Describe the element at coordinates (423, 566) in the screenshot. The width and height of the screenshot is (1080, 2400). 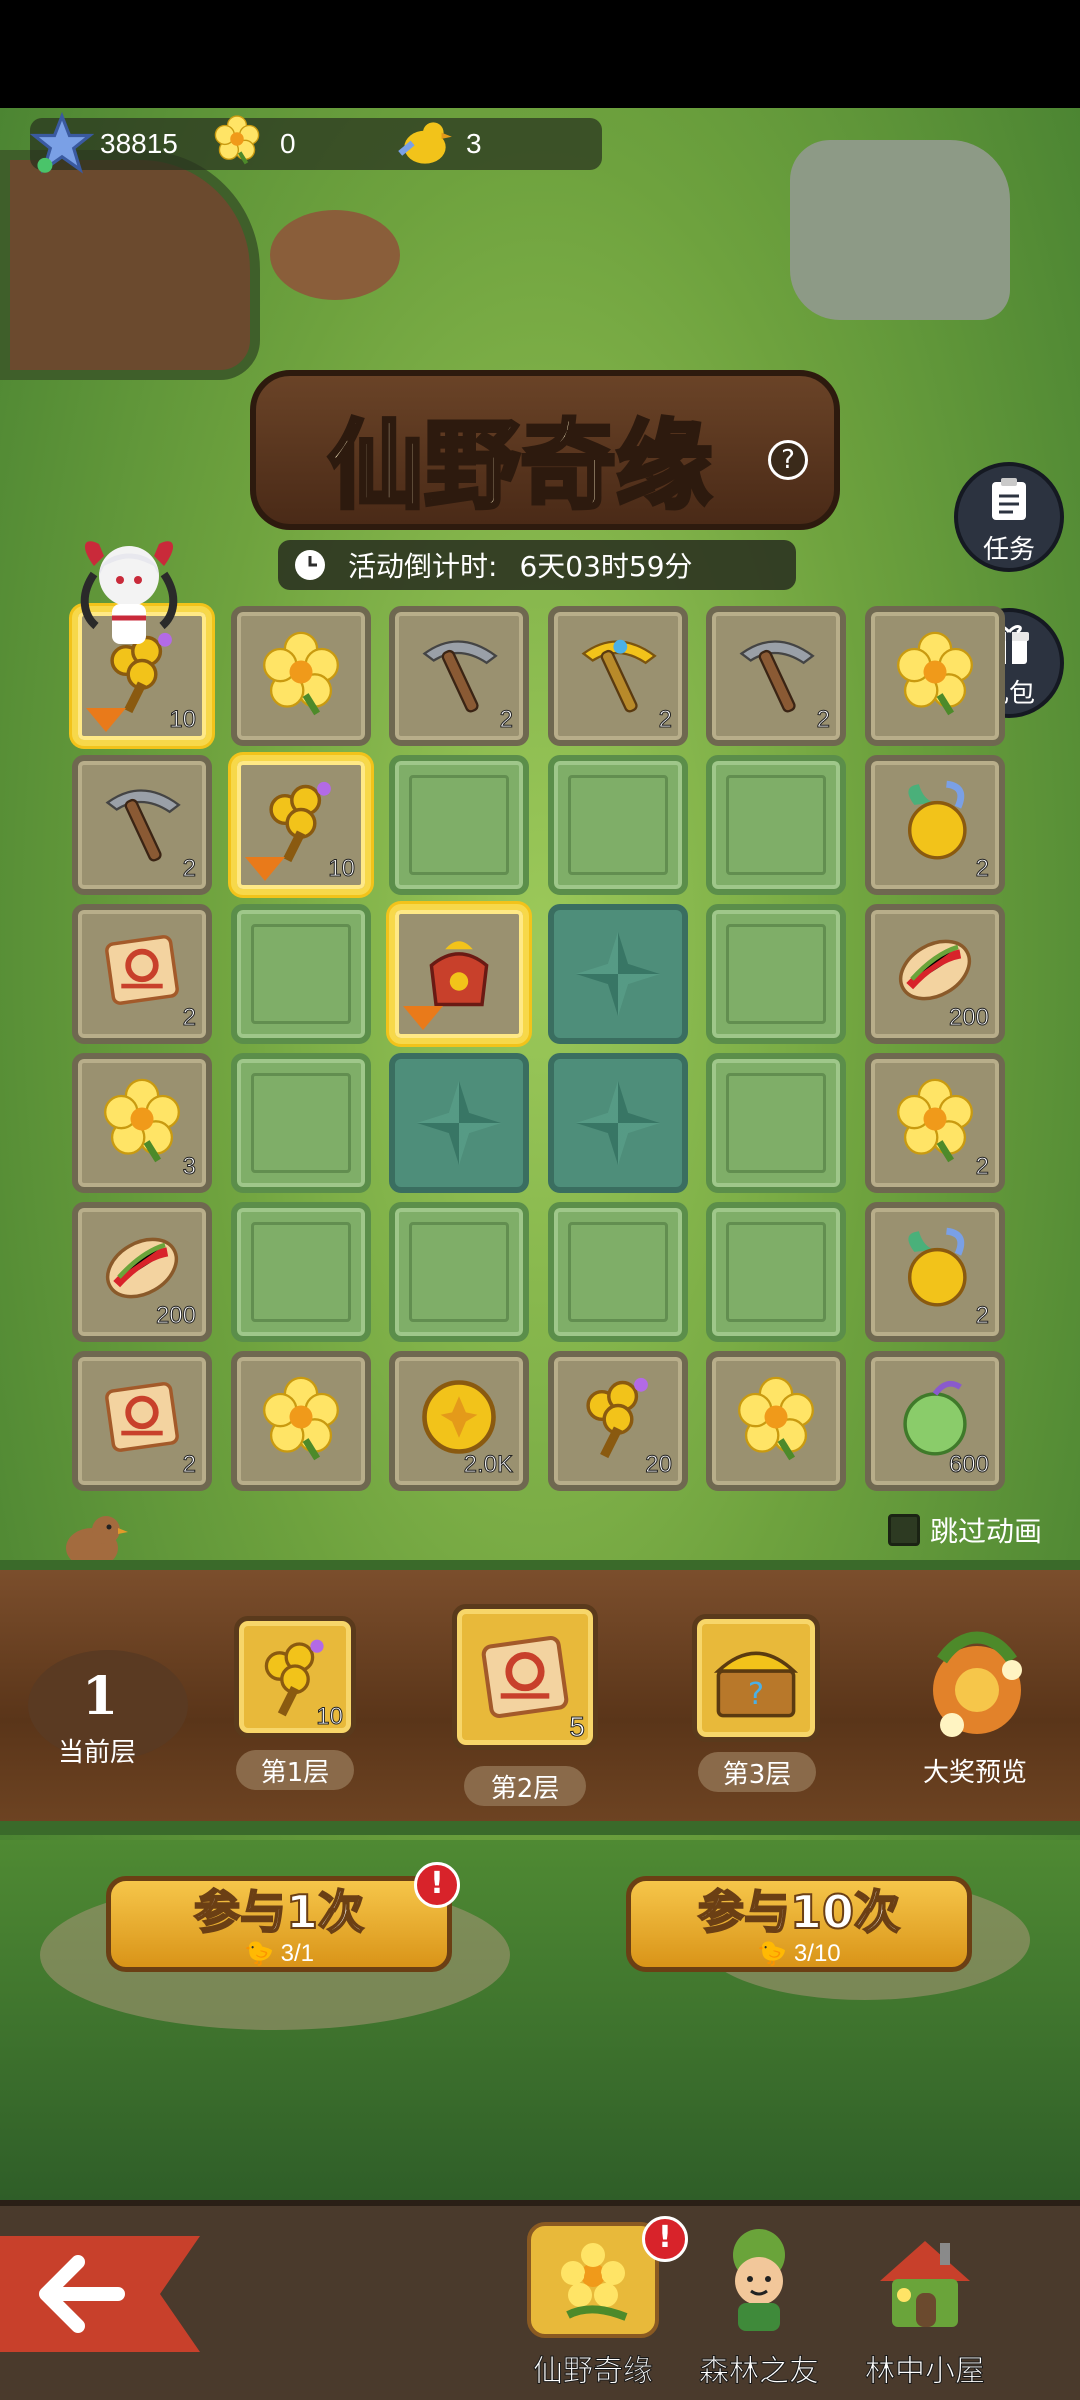
I see `countdown-label: 活动倒计时:` at that location.